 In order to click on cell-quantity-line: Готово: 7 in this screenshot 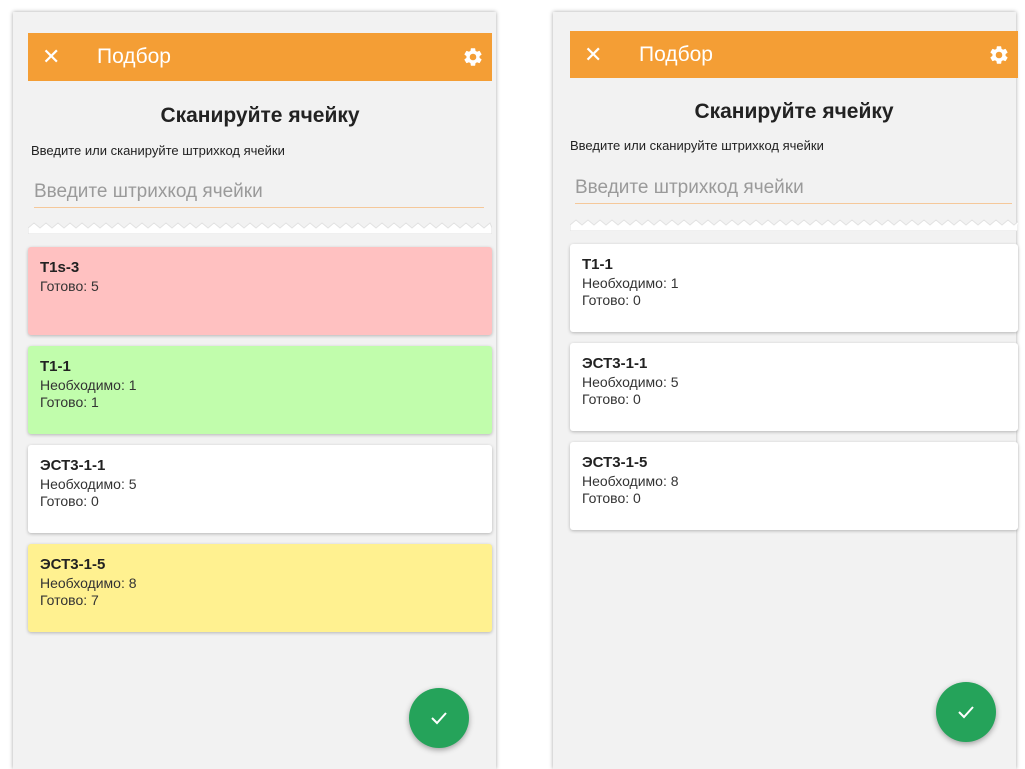, I will do `click(69, 600)`.